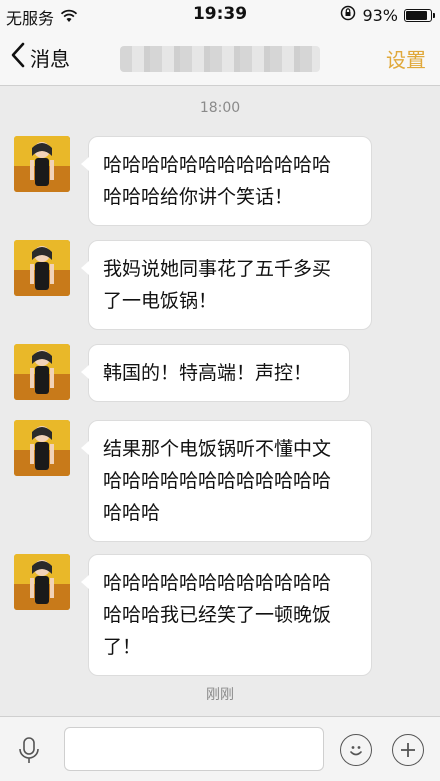 The height and width of the screenshot is (781, 440). What do you see at coordinates (132, 513) in the screenshot?
I see `message-line: 哈哈哈` at bounding box center [132, 513].